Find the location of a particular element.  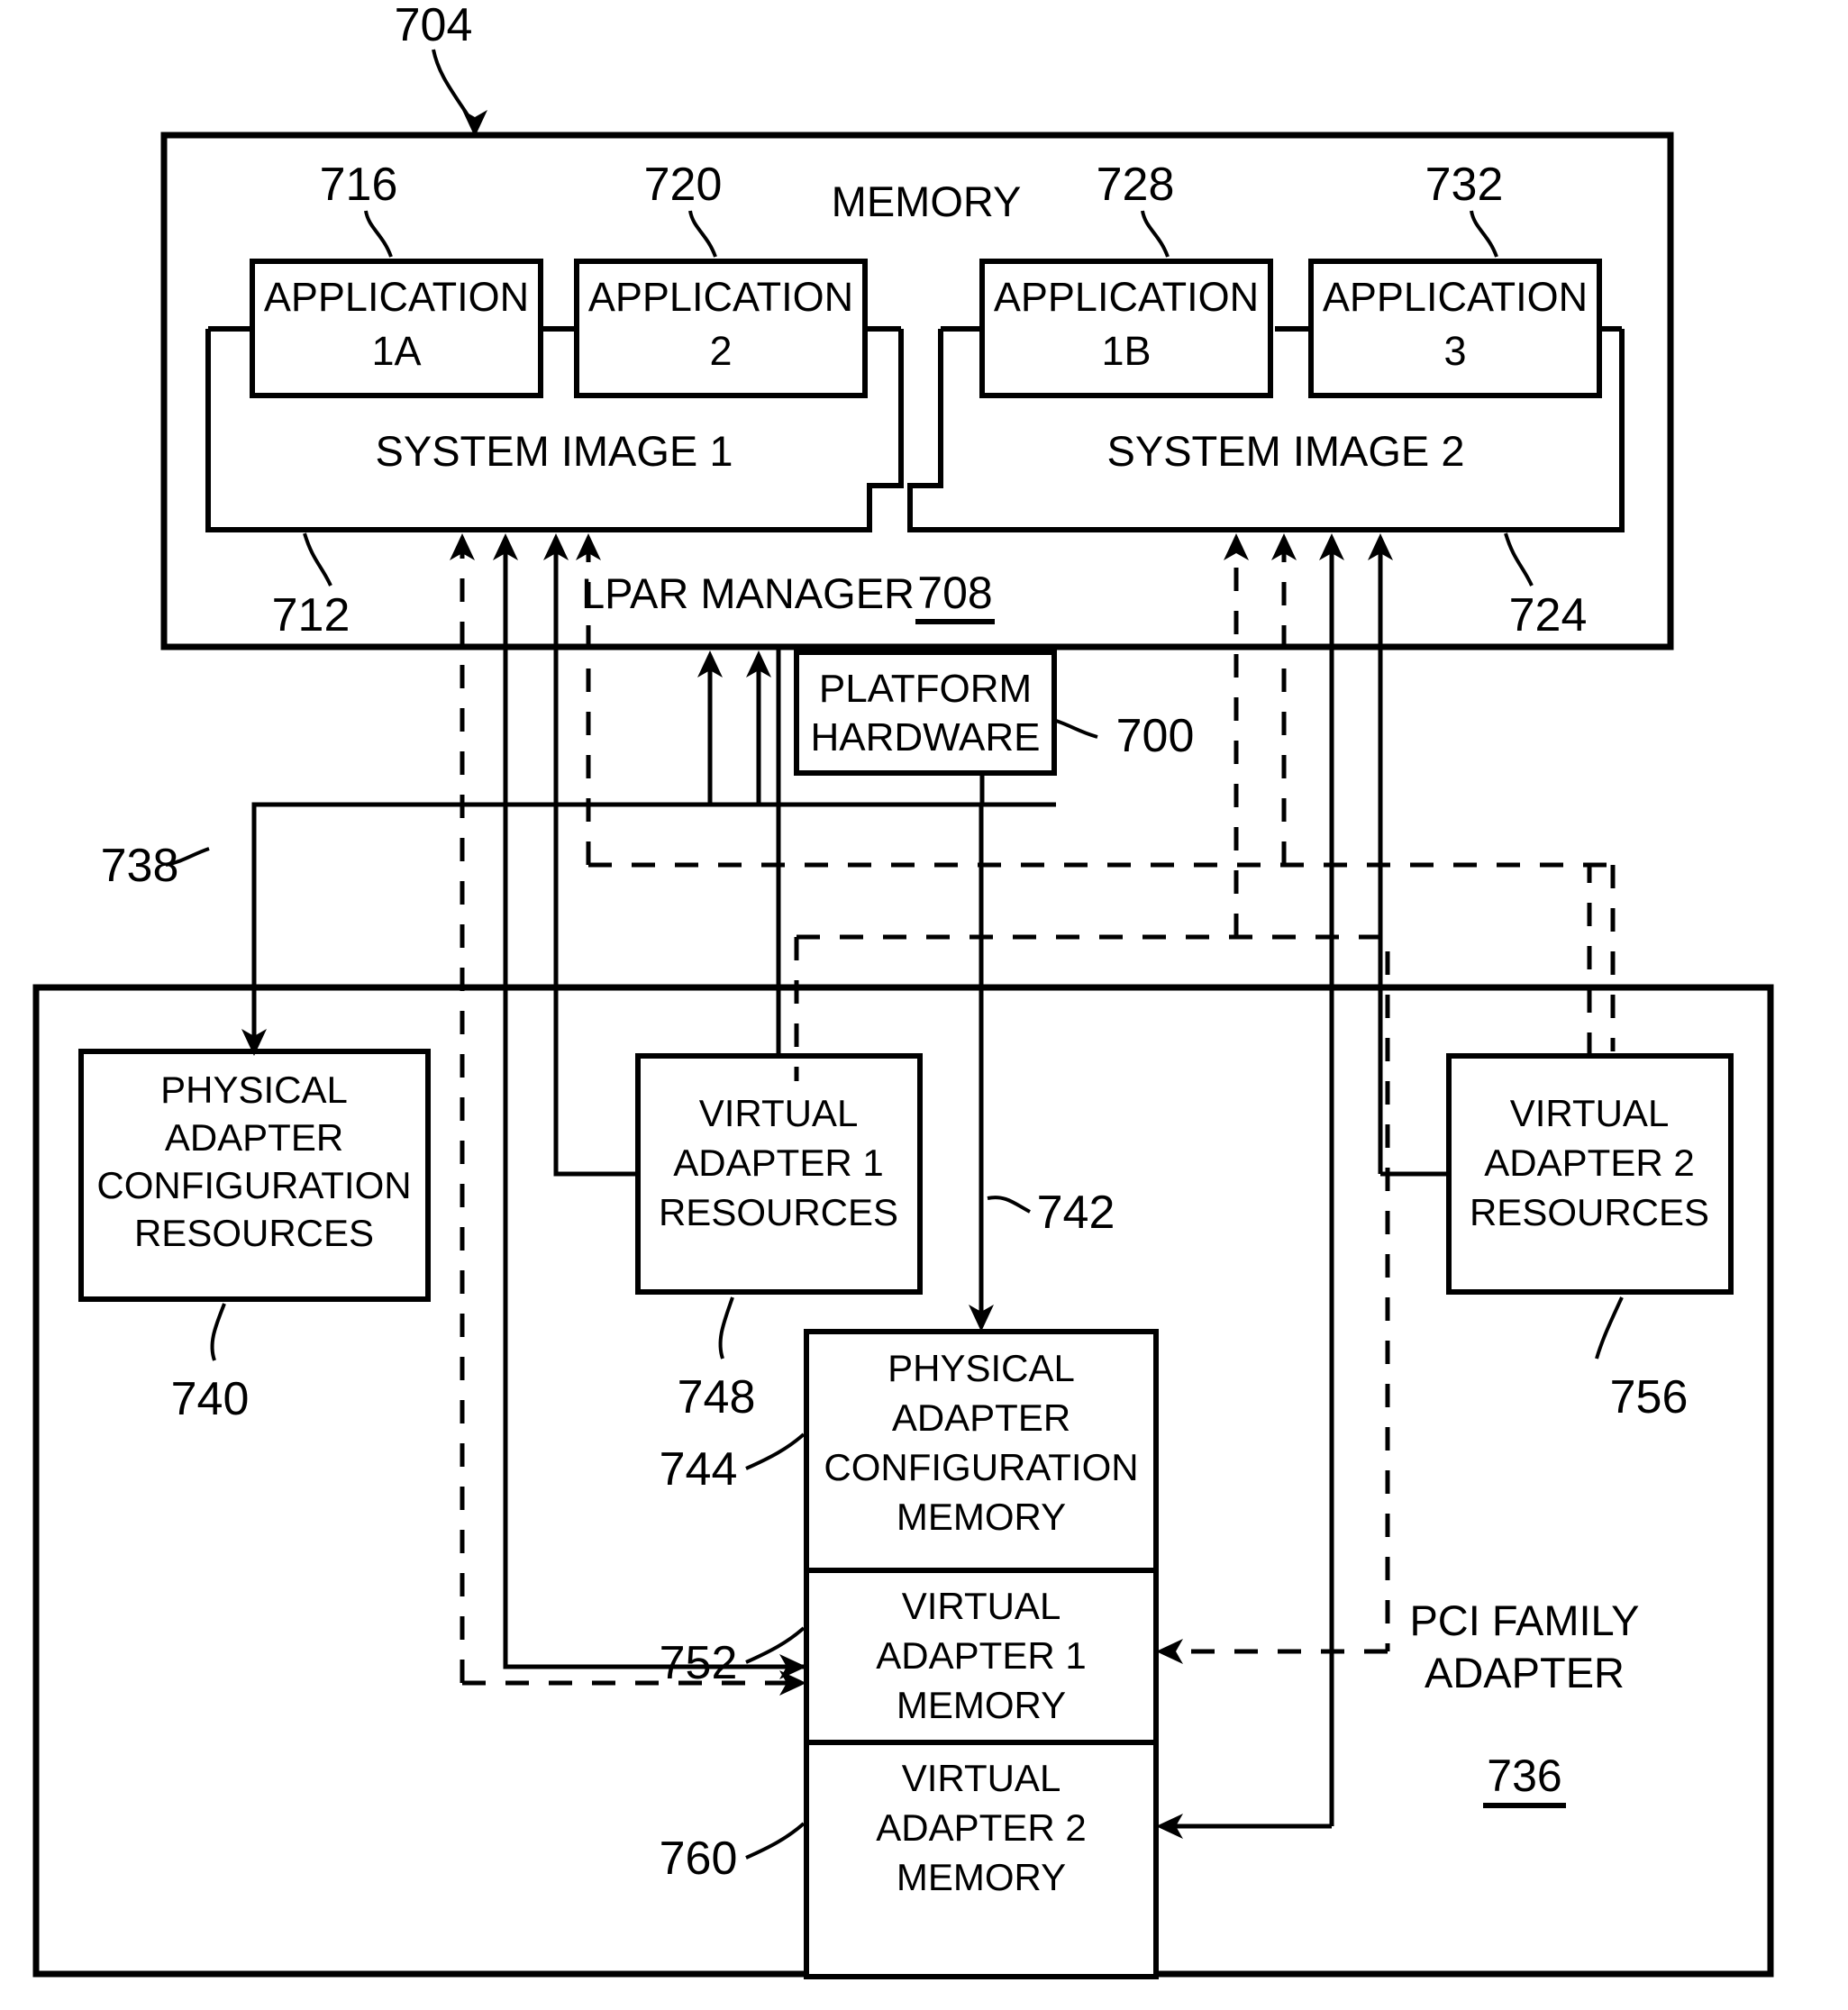

ref-label-740: 740 is located at coordinates (210, 1399).